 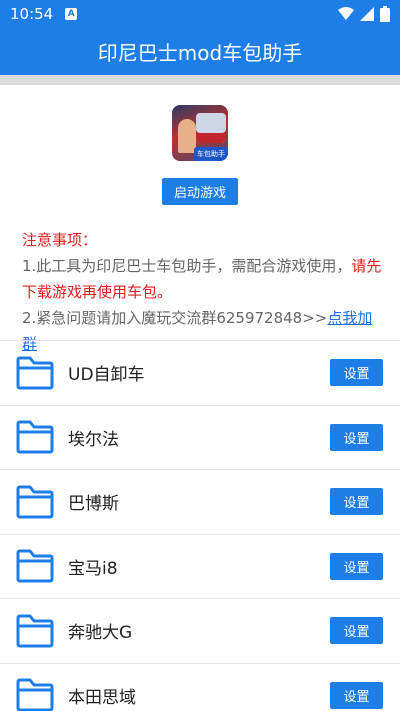 I want to click on status-time: 10:54, so click(x=32, y=14).